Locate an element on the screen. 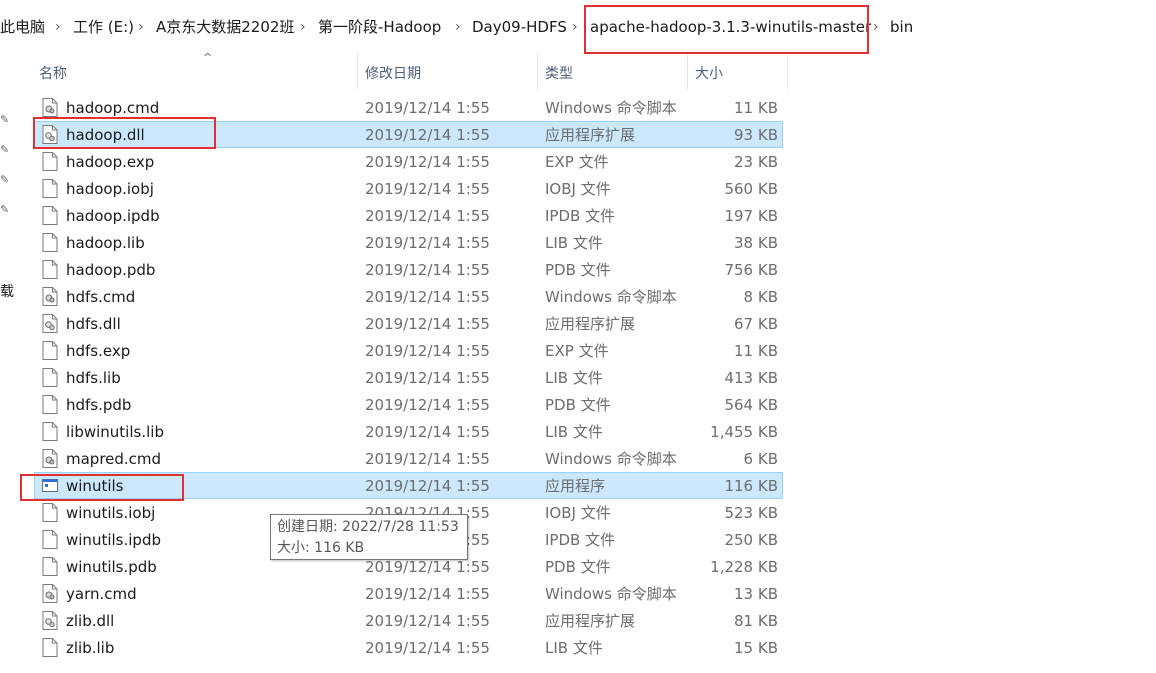  file-row: yarn.cmd 2019/12/14 1:55 Windows 命令脚本 13 KB is located at coordinates (408, 593).